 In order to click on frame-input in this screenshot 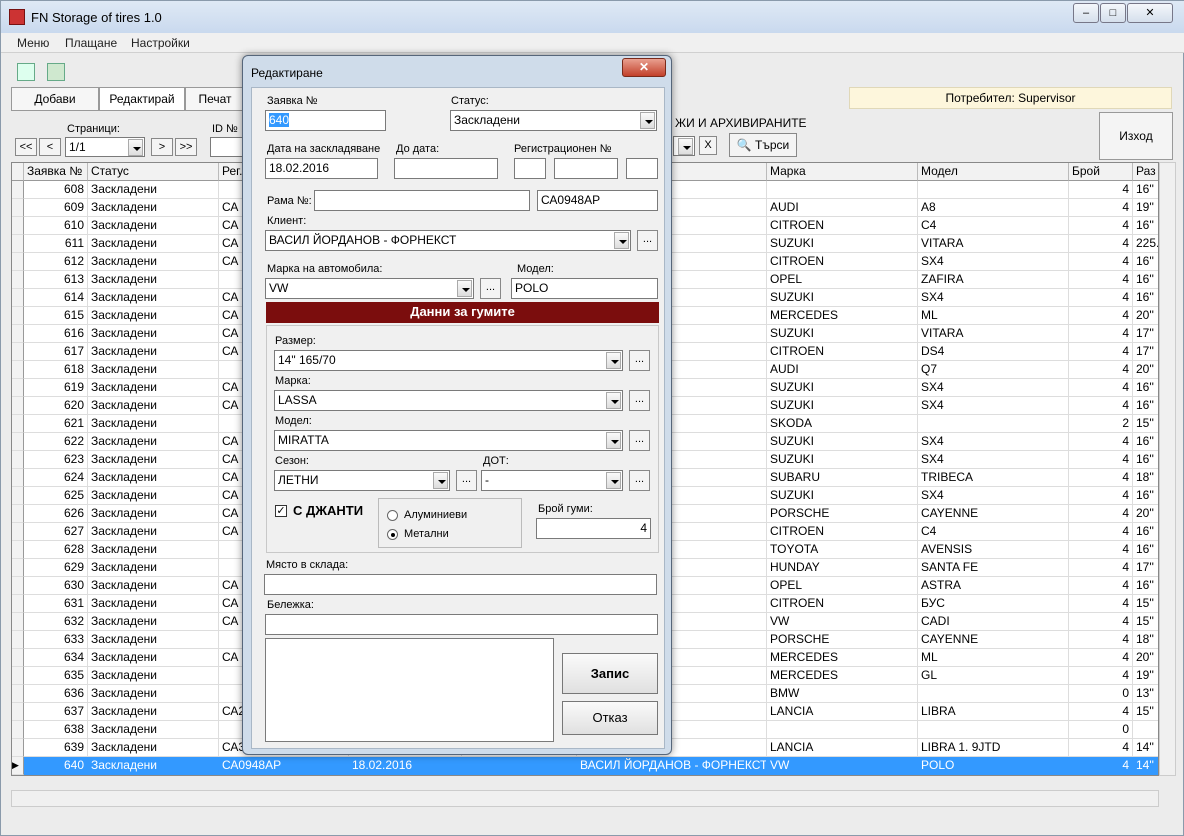, I will do `click(422, 200)`.